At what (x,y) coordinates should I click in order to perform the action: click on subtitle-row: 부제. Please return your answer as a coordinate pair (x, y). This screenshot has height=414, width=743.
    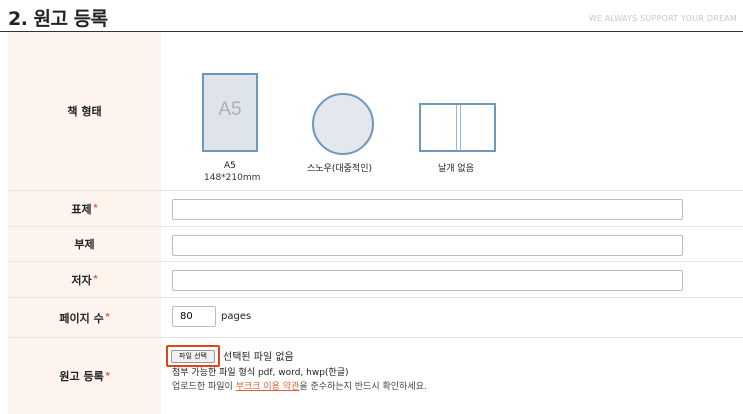
    Looking at the image, I should click on (375, 244).